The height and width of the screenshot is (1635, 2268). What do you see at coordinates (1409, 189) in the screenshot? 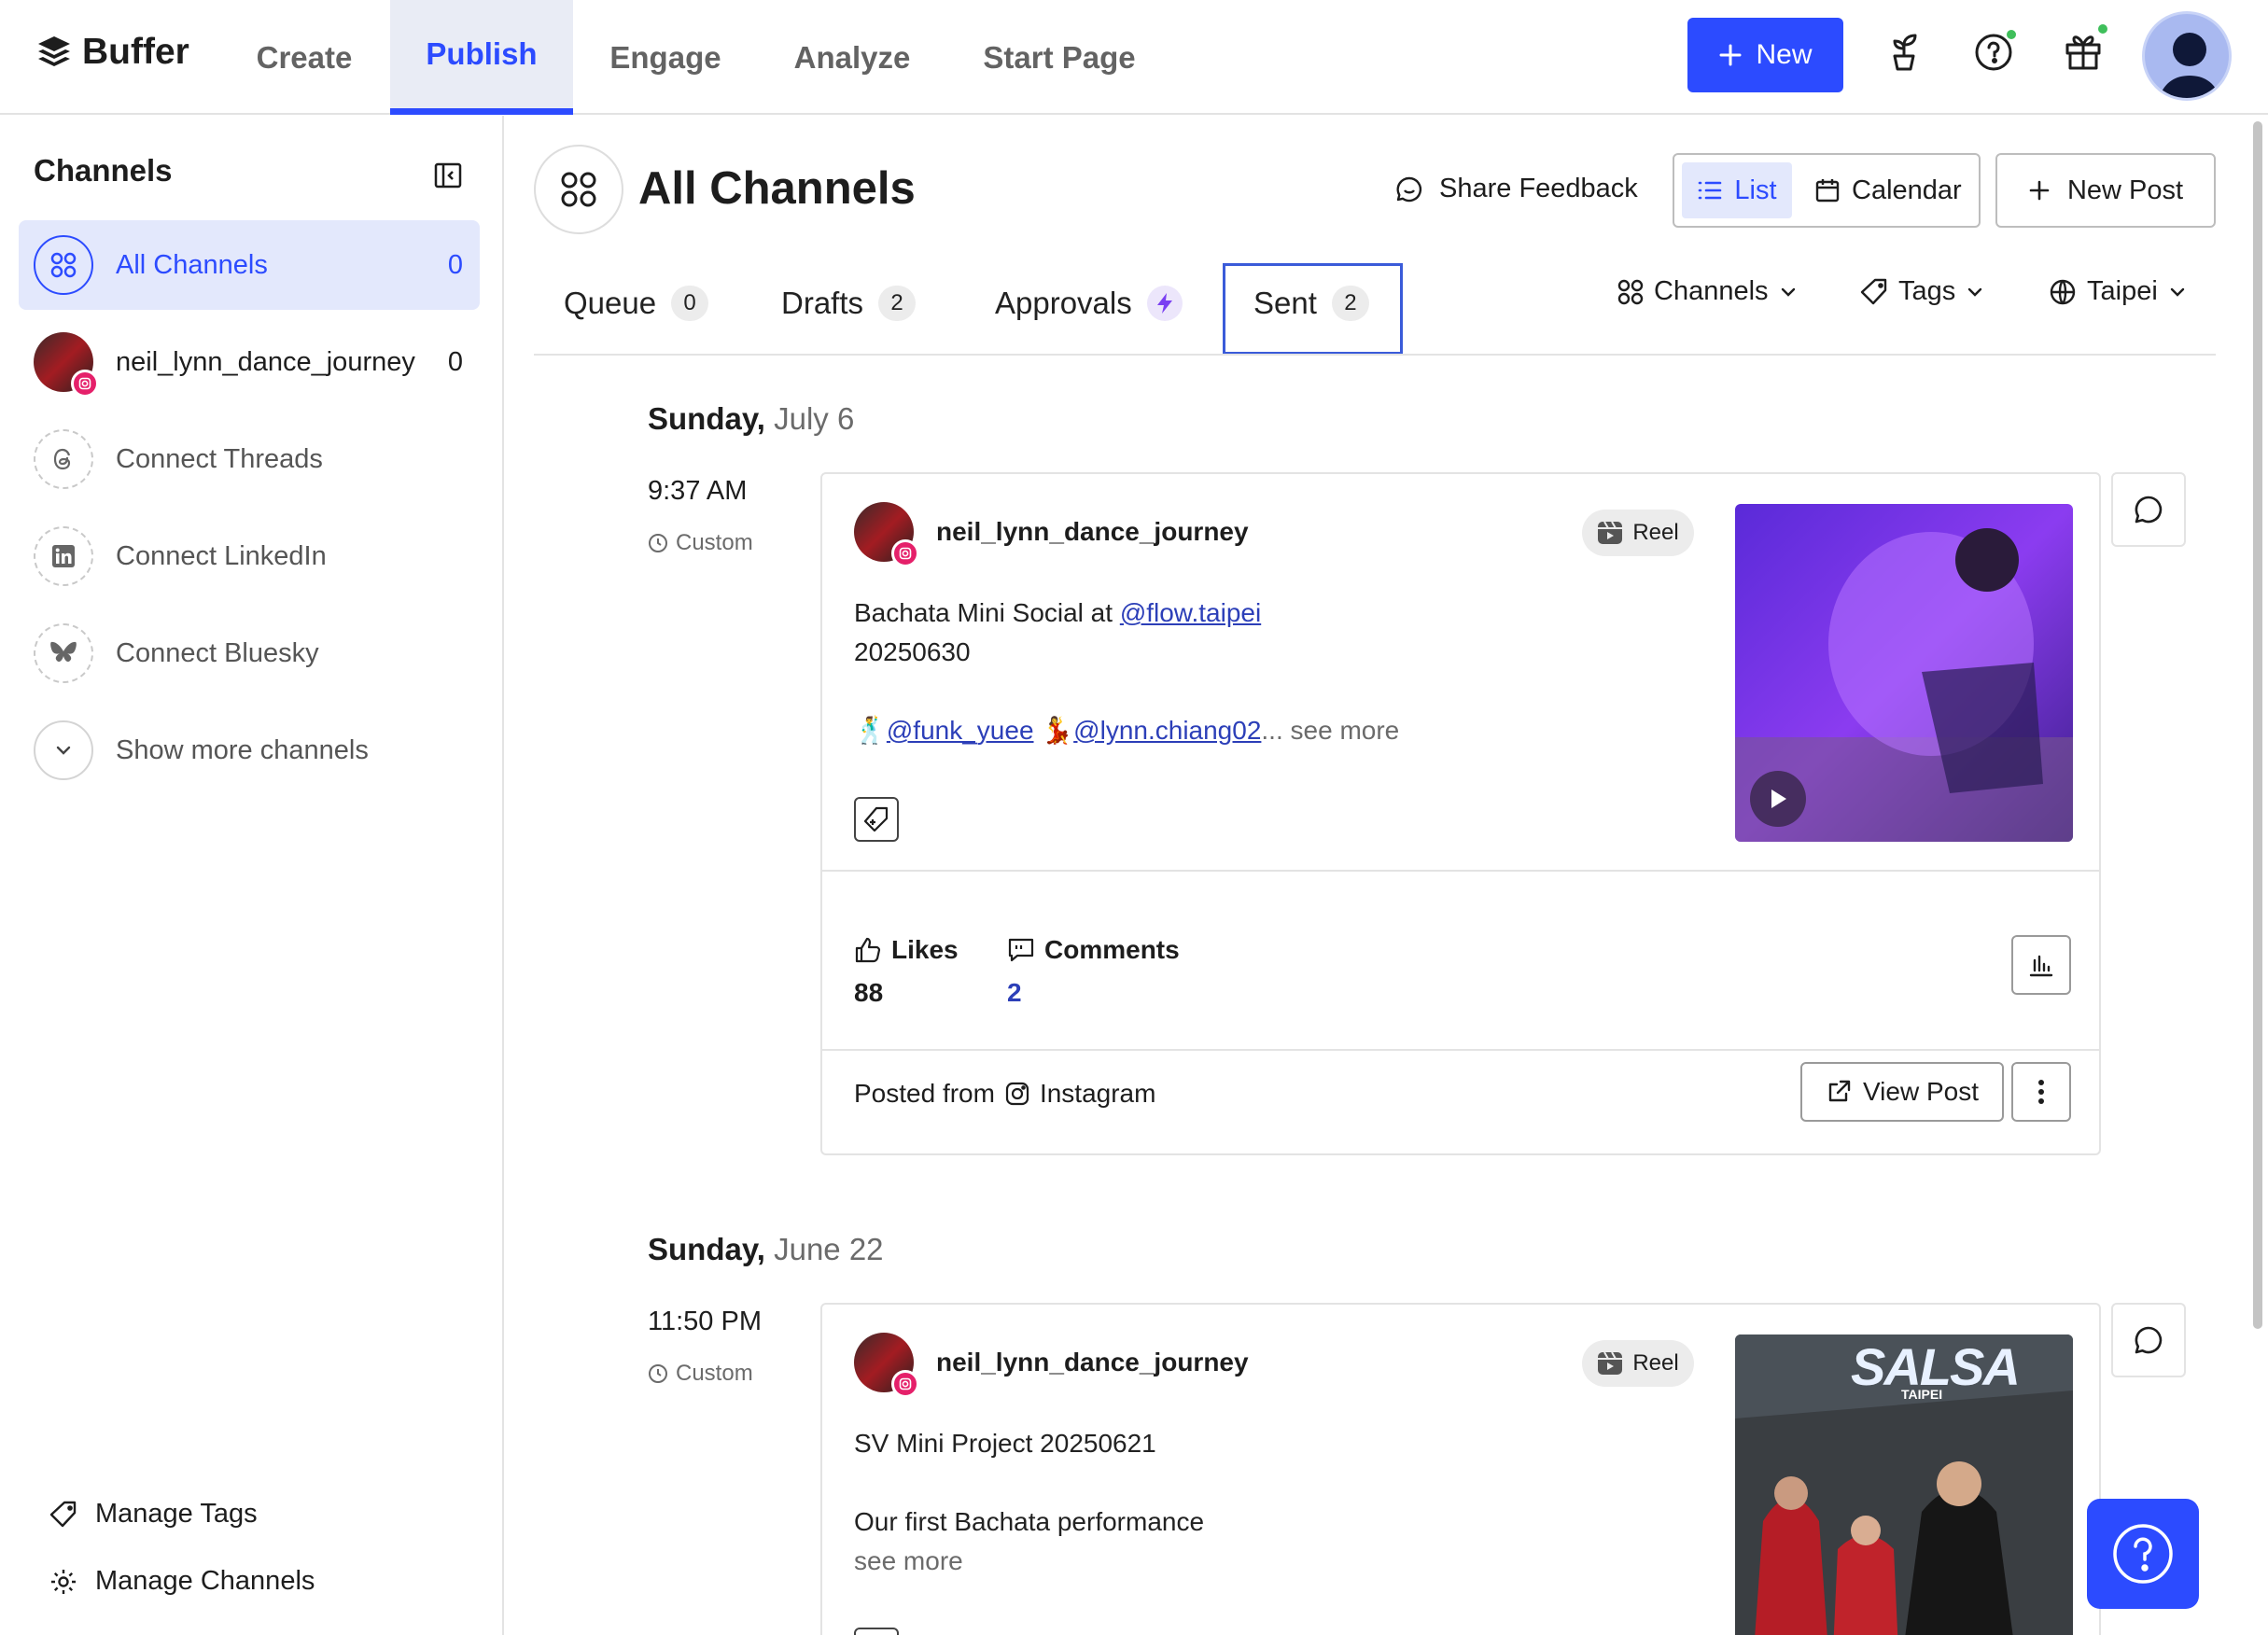
I see `feedback-icon` at bounding box center [1409, 189].